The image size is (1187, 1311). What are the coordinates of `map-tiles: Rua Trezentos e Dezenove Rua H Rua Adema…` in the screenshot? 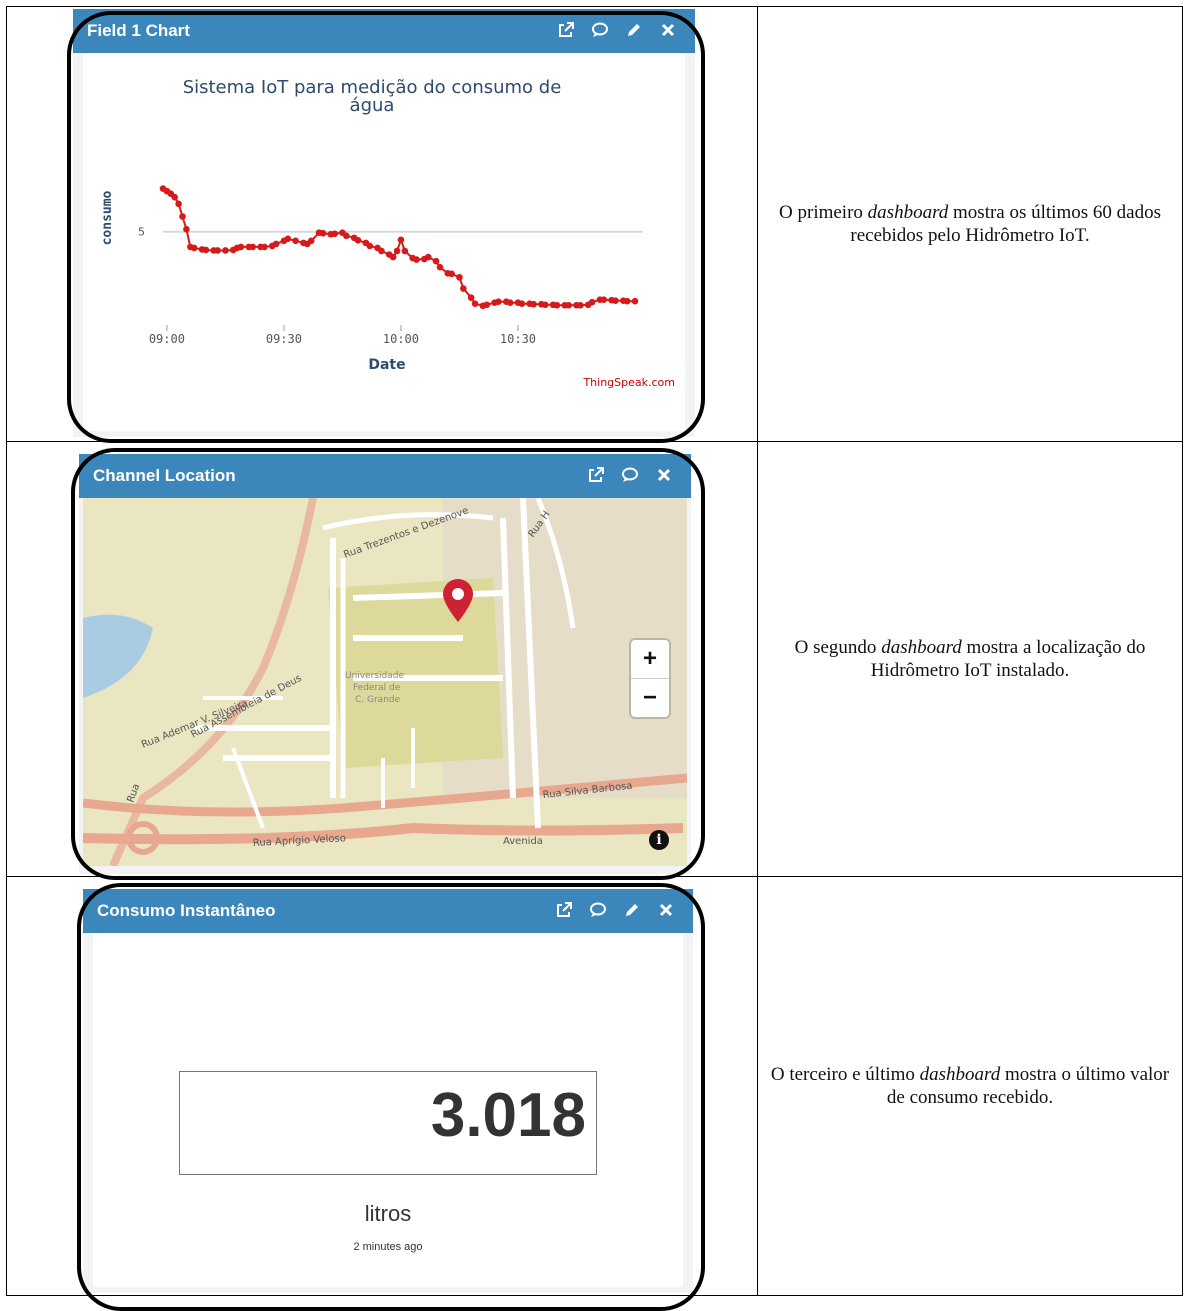 It's located at (385, 682).